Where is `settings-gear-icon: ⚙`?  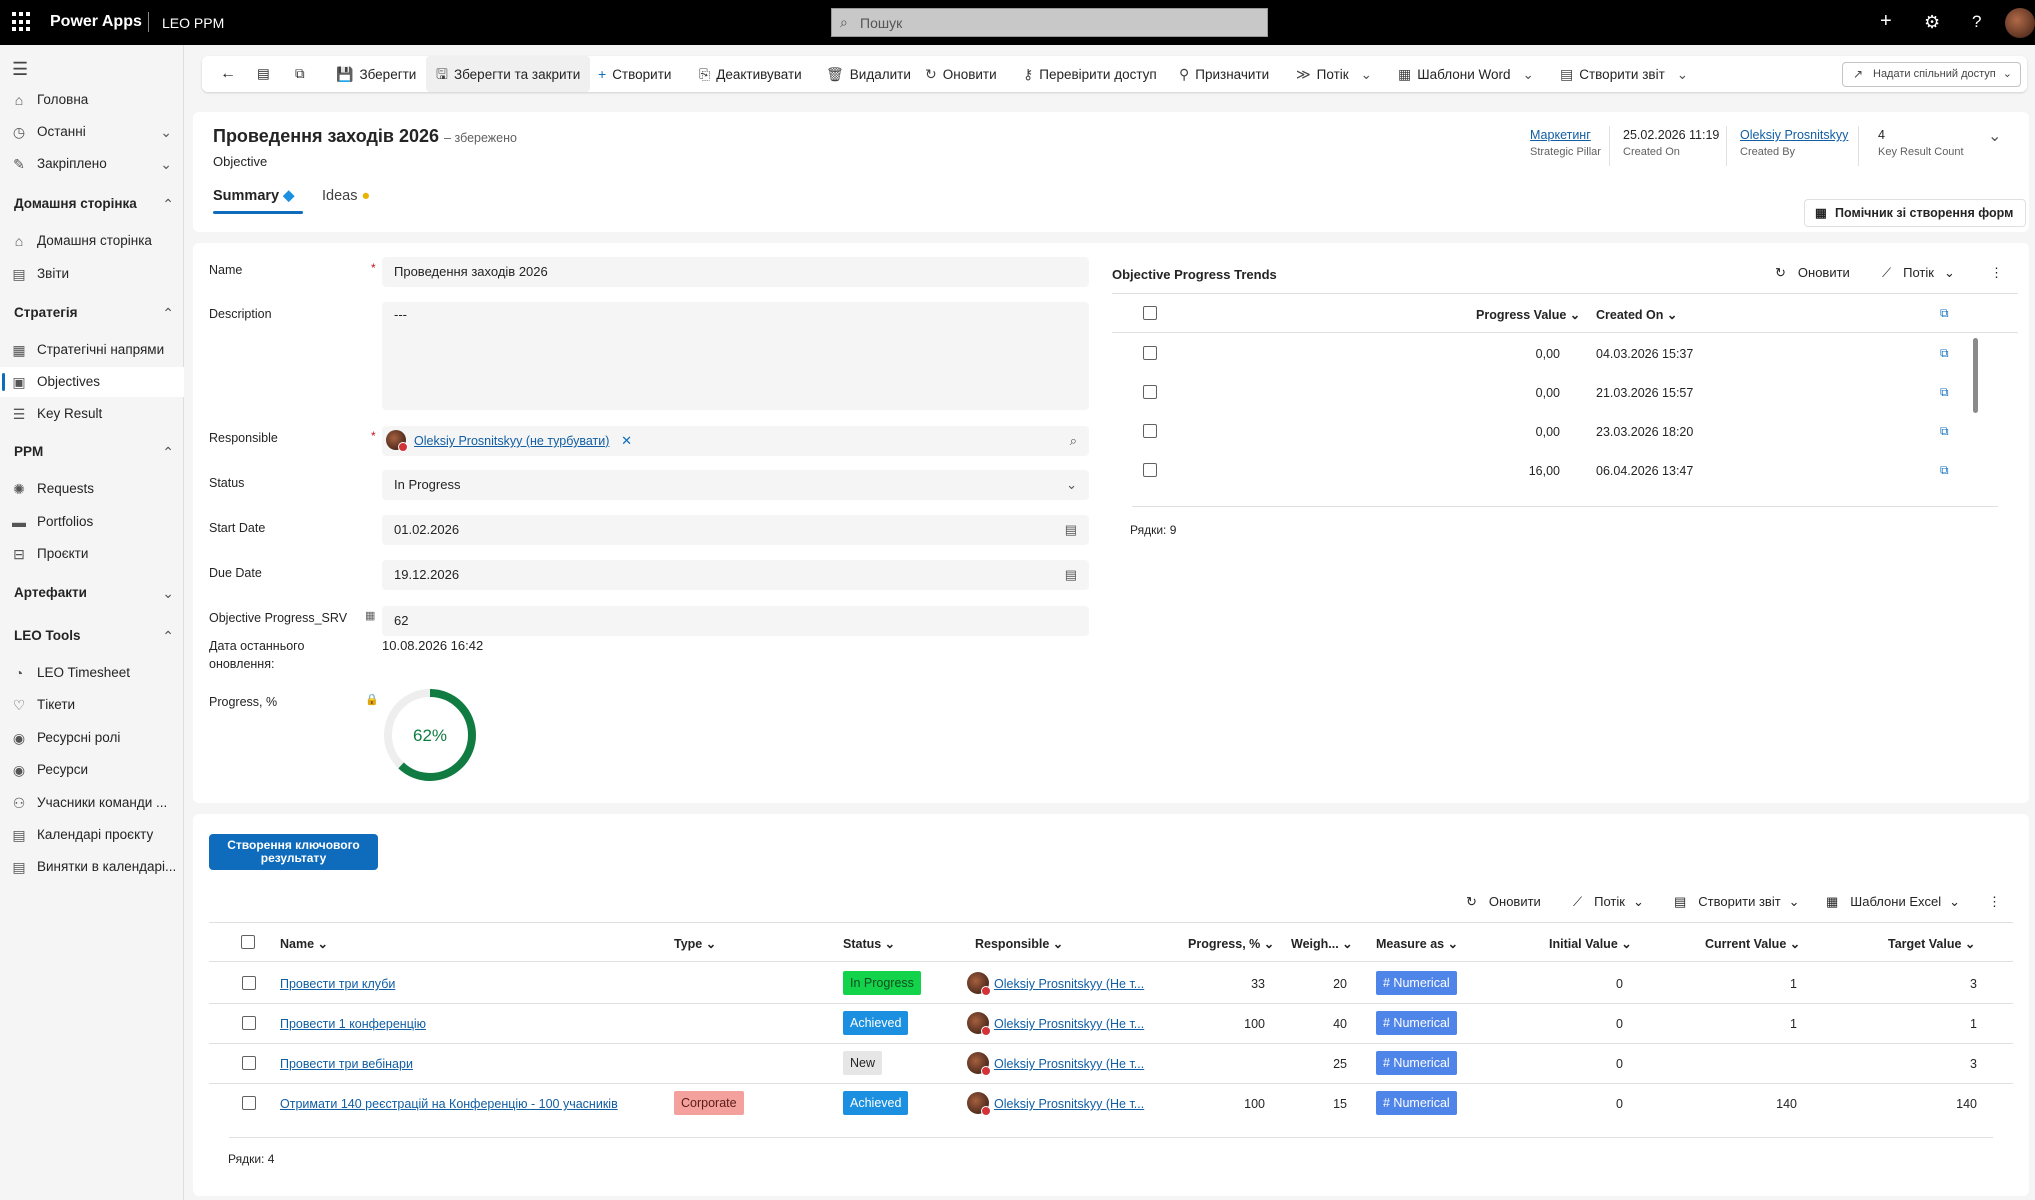
settings-gear-icon: ⚙ is located at coordinates (1932, 22).